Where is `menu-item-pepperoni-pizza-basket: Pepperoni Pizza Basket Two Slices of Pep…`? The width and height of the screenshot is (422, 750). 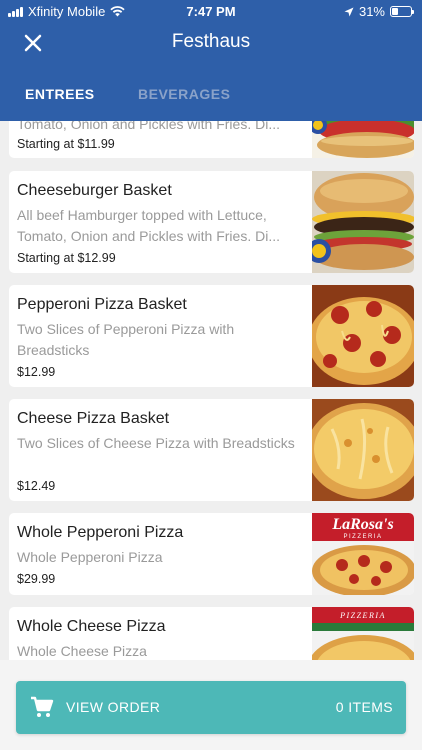
menu-item-pepperoni-pizza-basket: Pepperoni Pizza Basket Two Slices of Pep… is located at coordinates (211, 336).